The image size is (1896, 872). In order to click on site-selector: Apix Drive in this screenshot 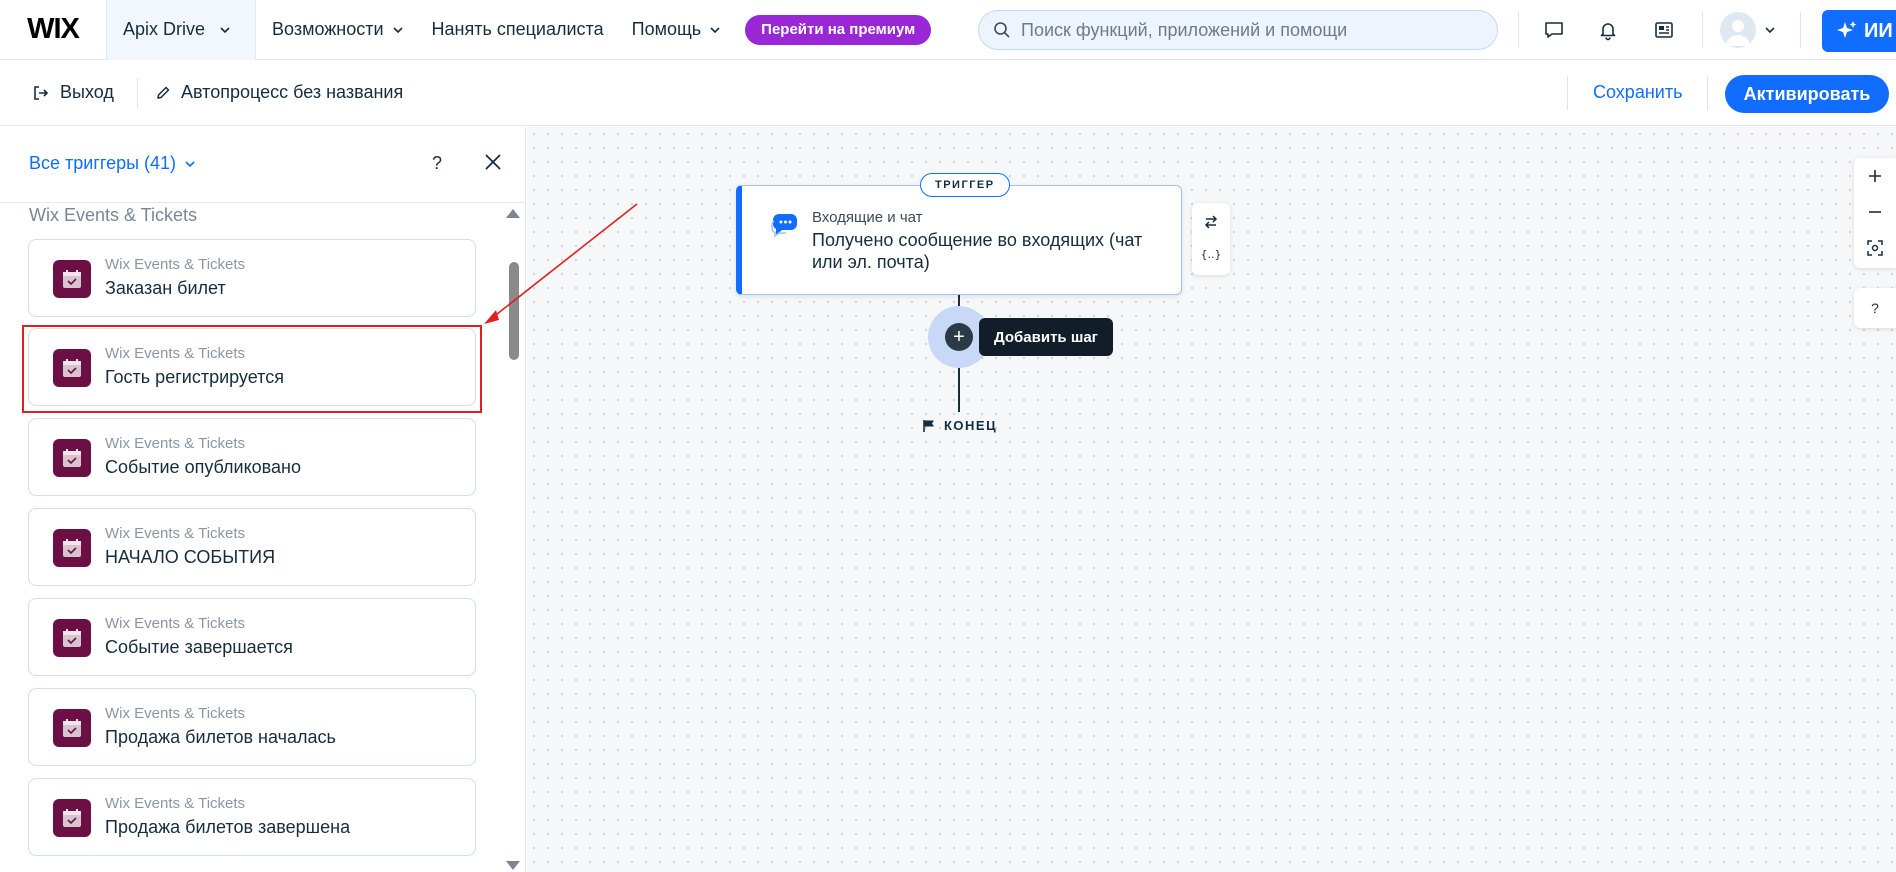, I will do `click(181, 30)`.